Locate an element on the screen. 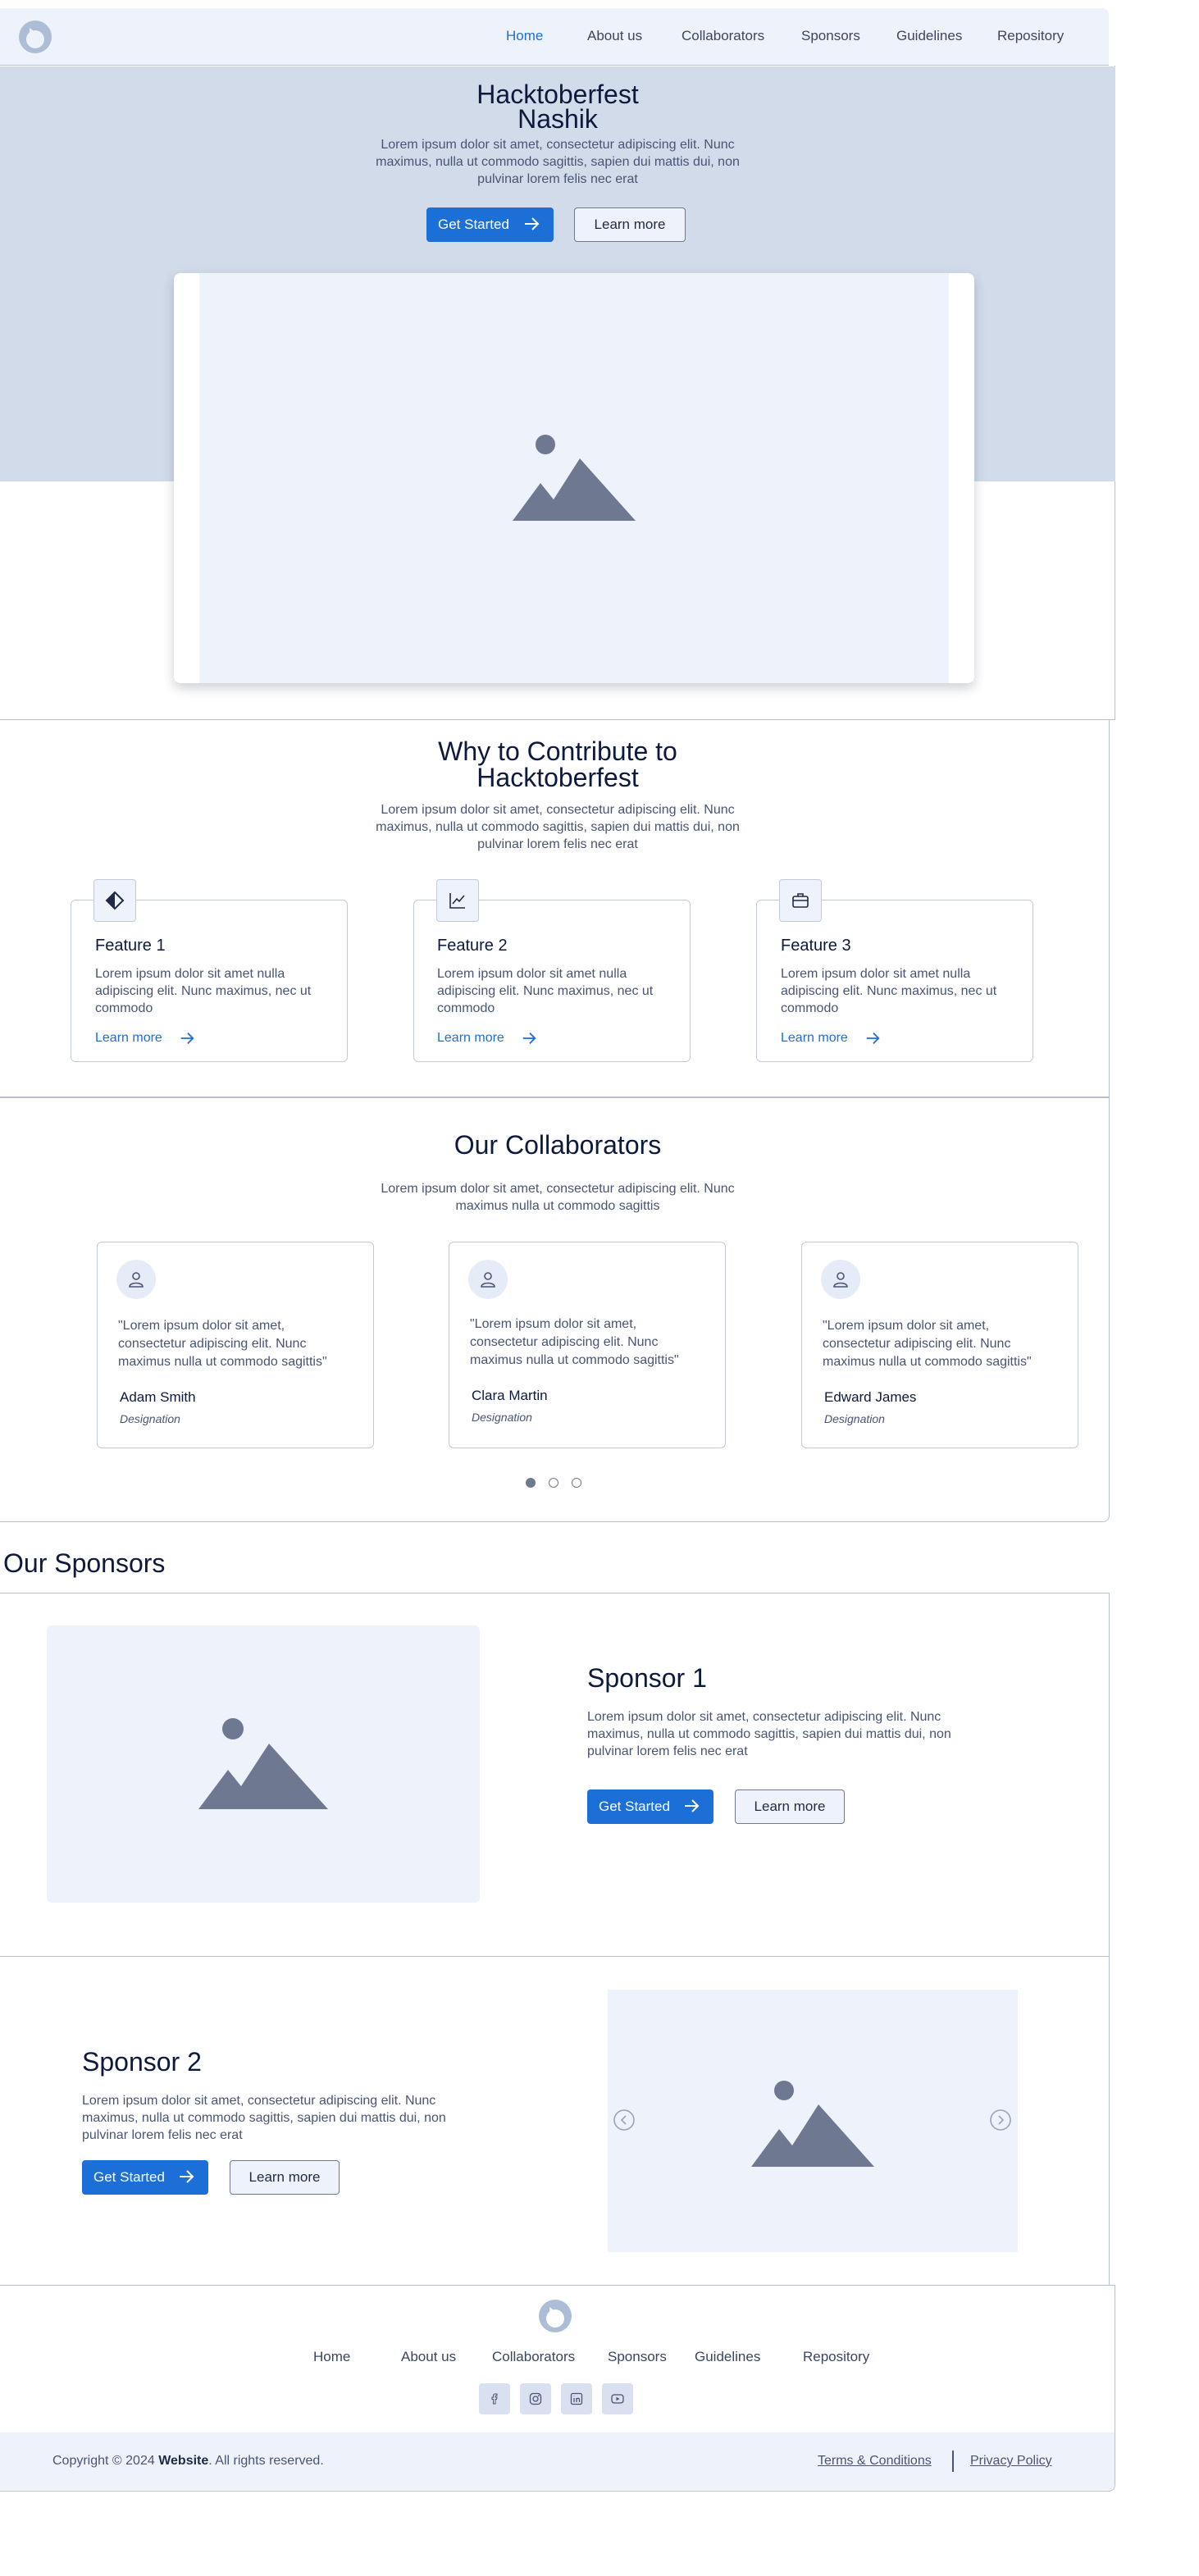  sponsors-heading: Our Sponsors is located at coordinates (84, 1563).